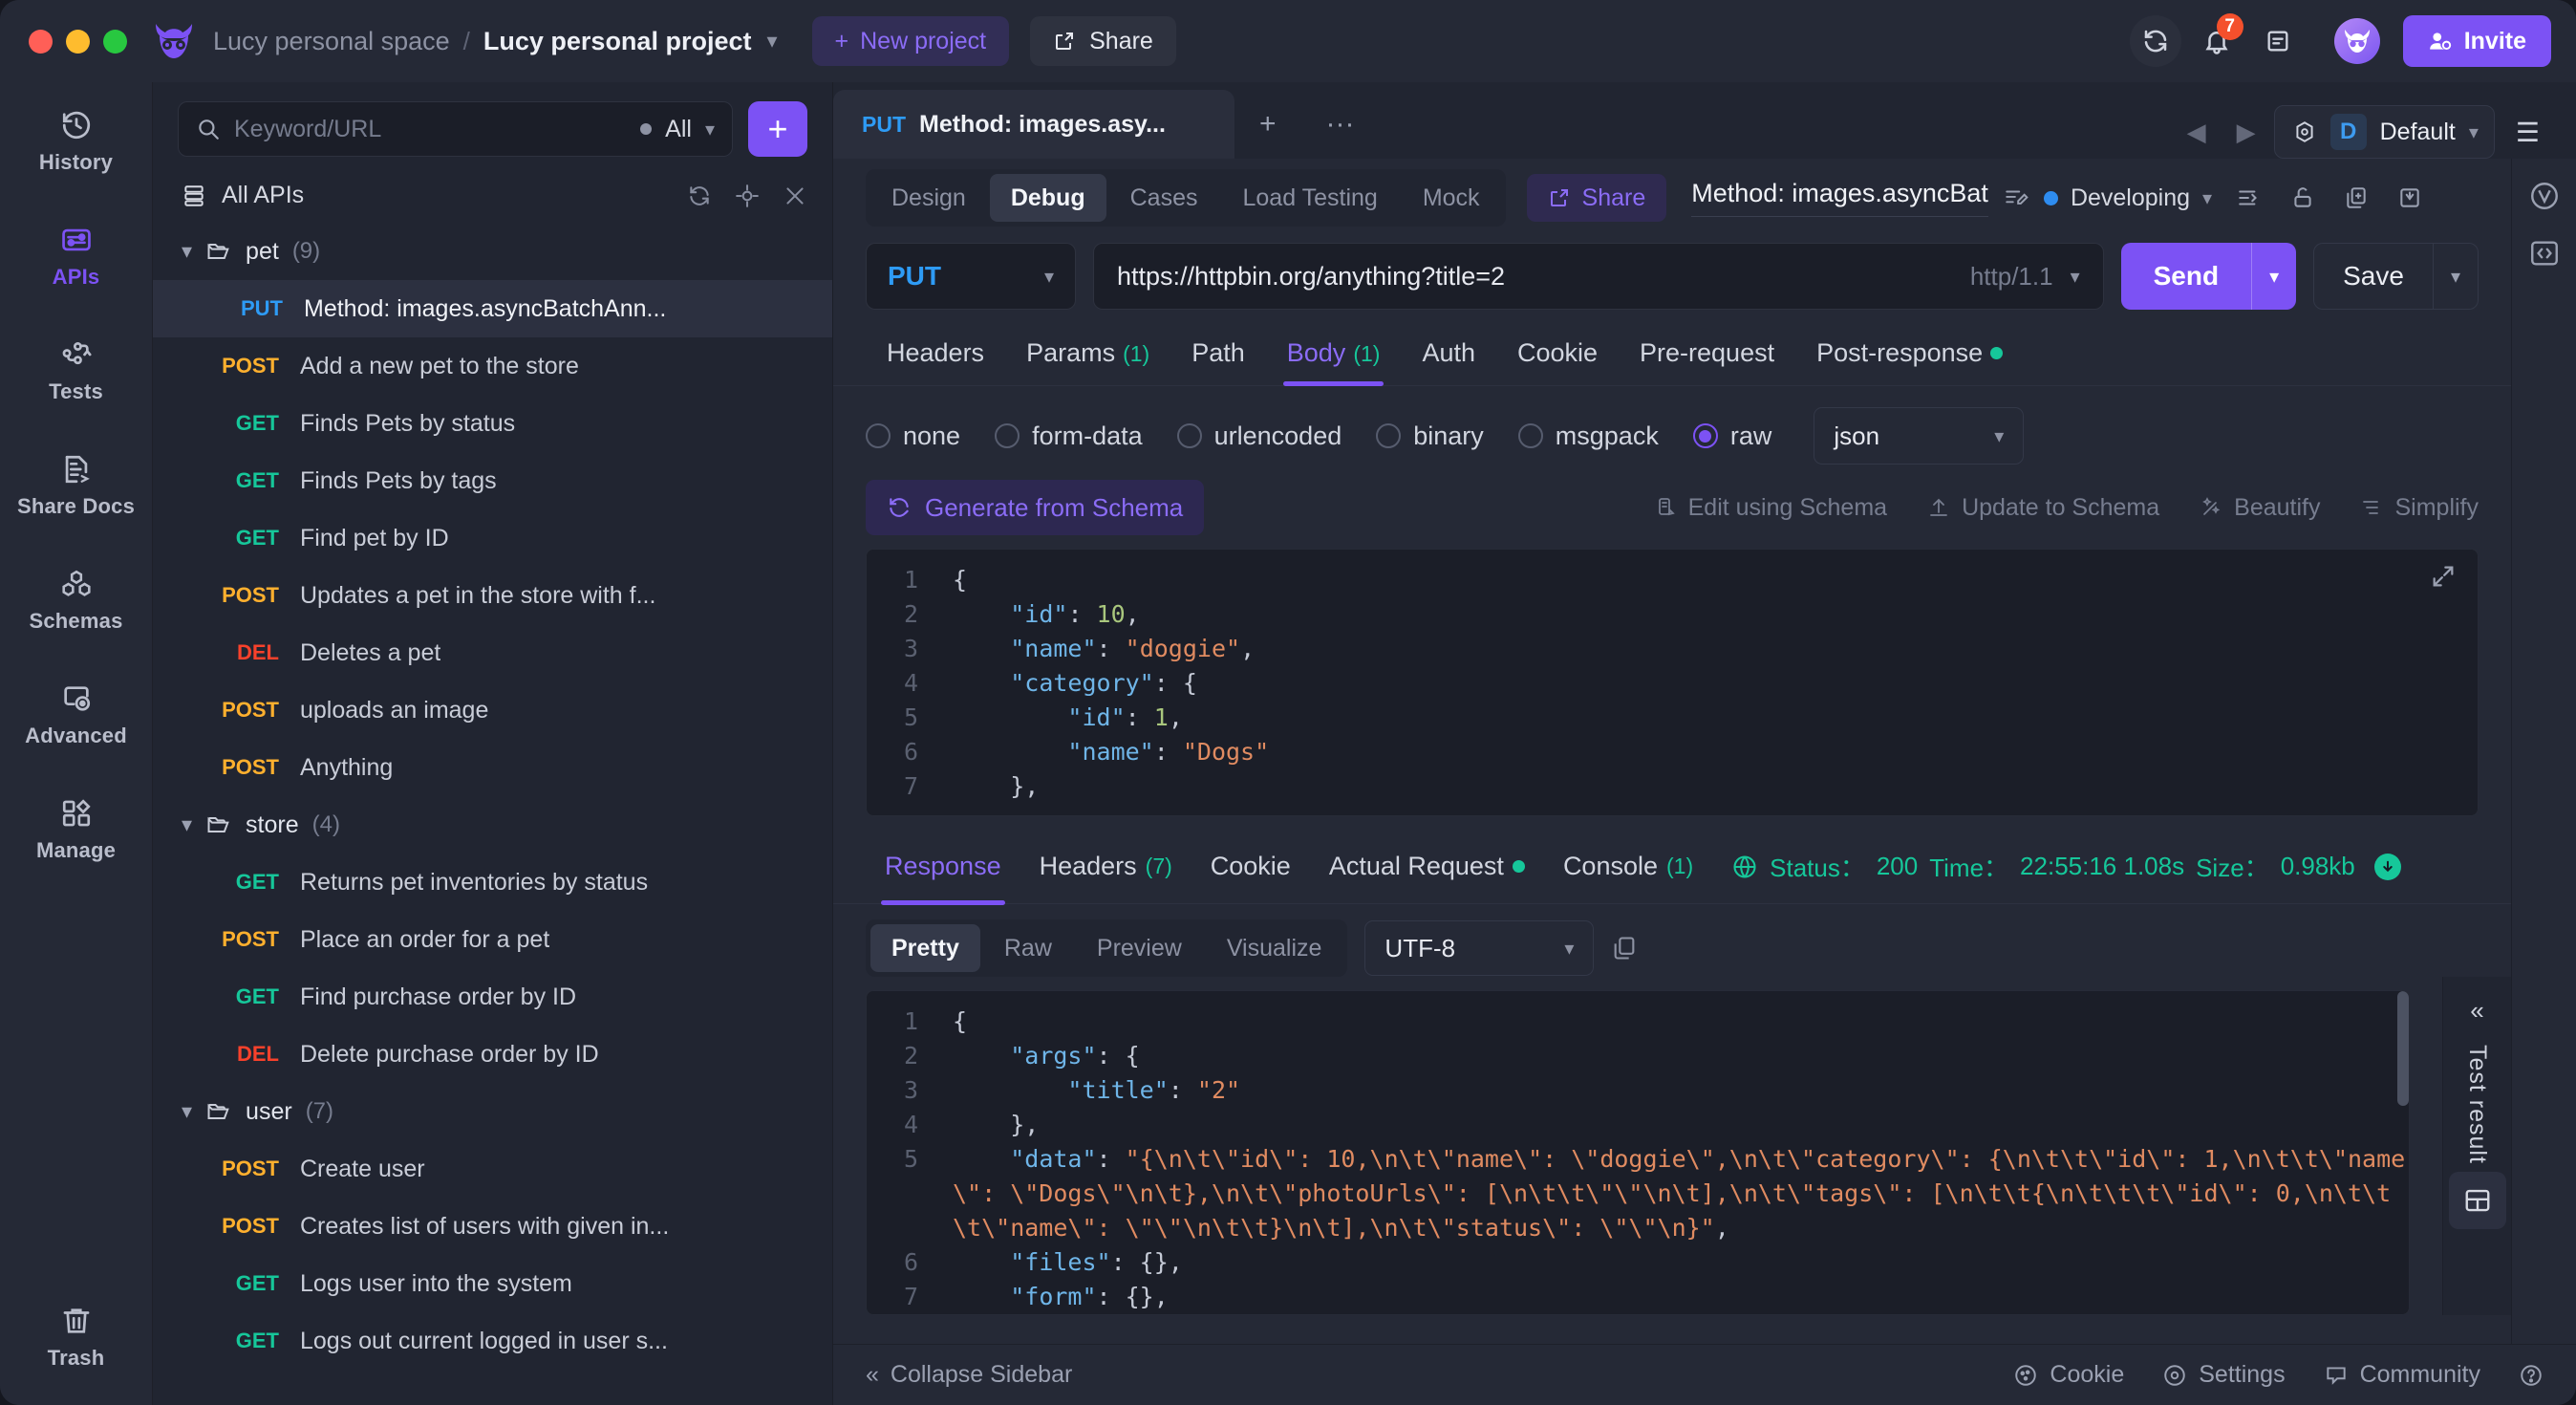 The height and width of the screenshot is (1405, 2576). Describe the element at coordinates (971, 276) in the screenshot. I see `http-method-select: PUT ▾` at that location.